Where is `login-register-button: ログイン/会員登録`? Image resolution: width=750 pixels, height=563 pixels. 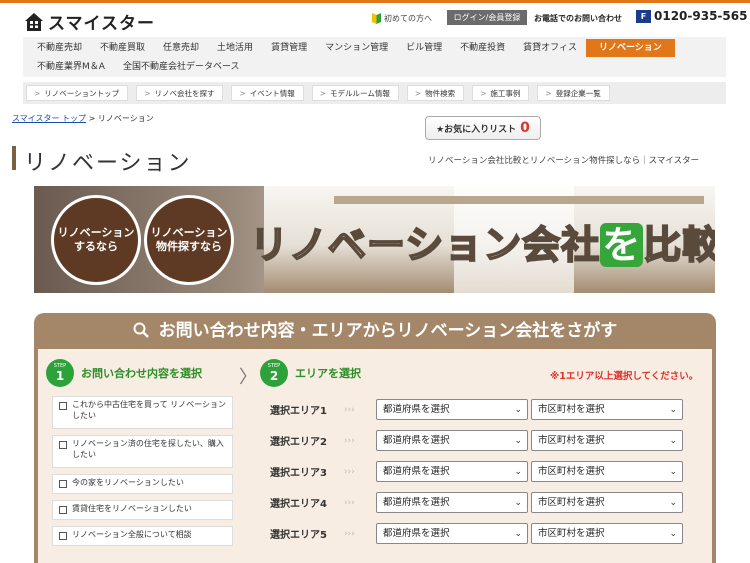
login-register-button: ログイン/会員登録 is located at coordinates (487, 17).